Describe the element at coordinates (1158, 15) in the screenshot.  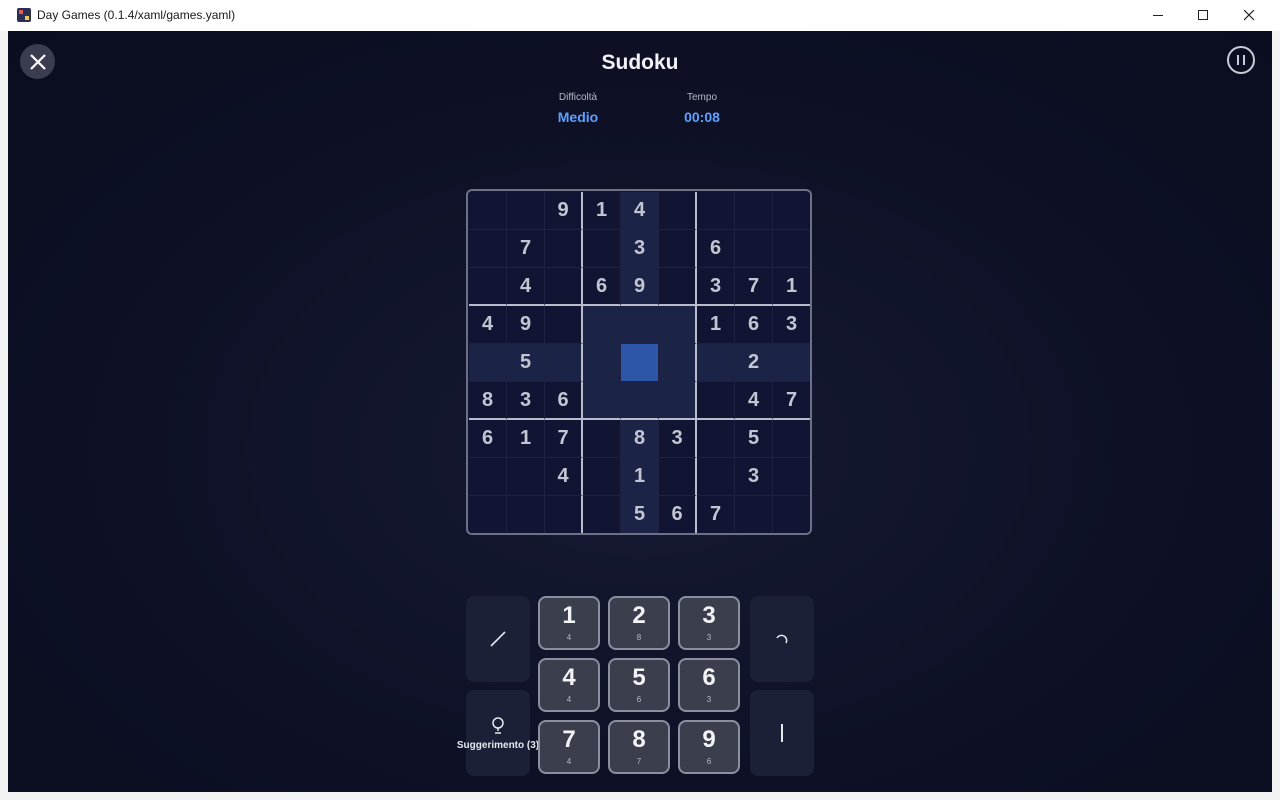
I see `minimize-button` at that location.